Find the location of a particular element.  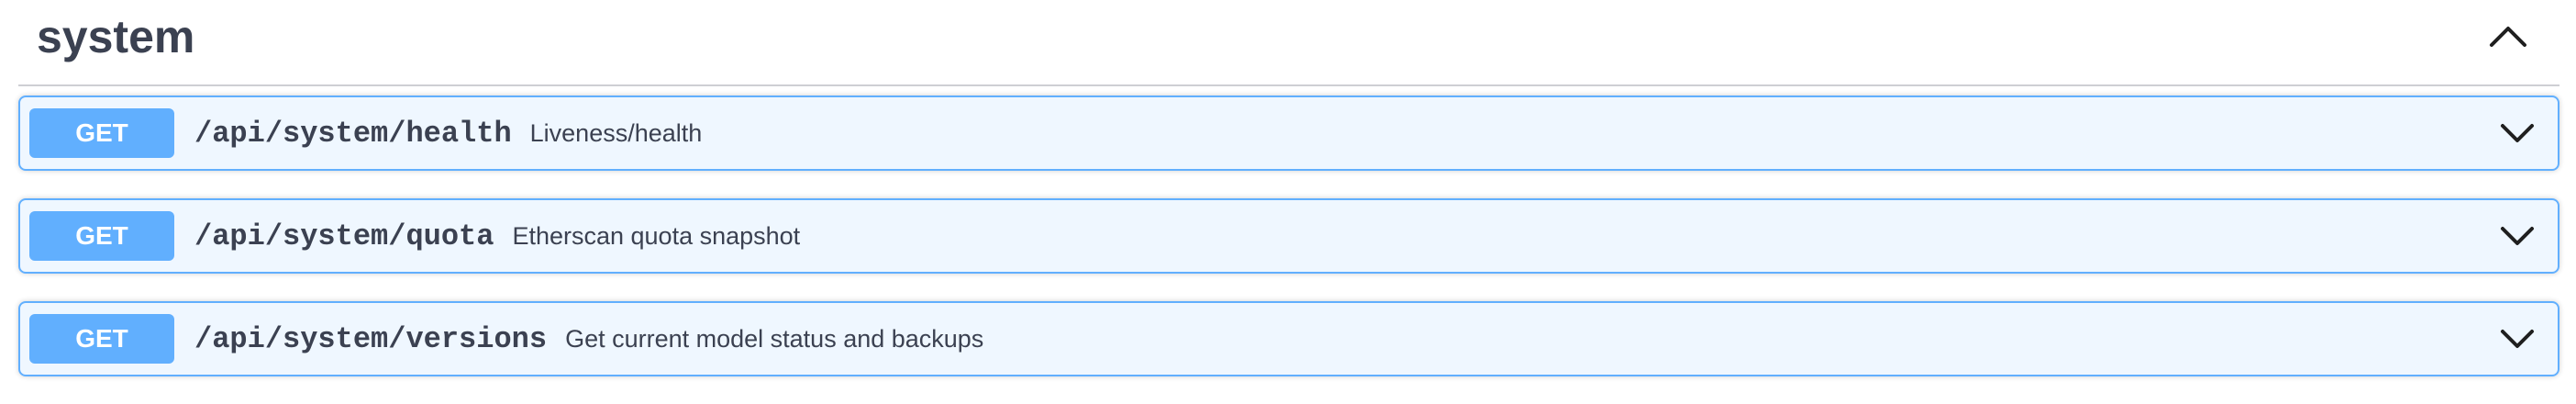

tag-title: system is located at coordinates (116, 37).